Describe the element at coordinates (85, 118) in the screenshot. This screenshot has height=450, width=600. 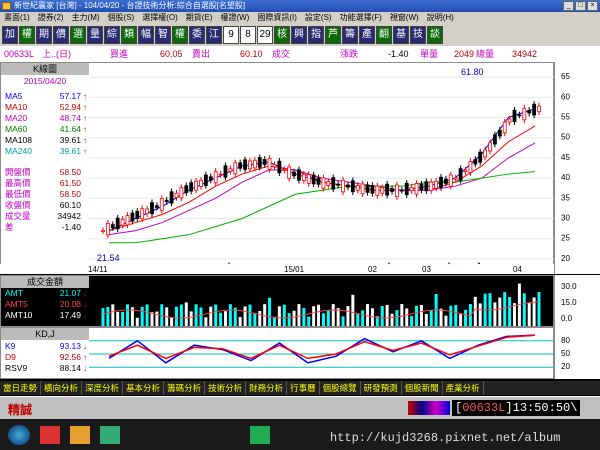
I see `legend-arrow: ↑` at that location.